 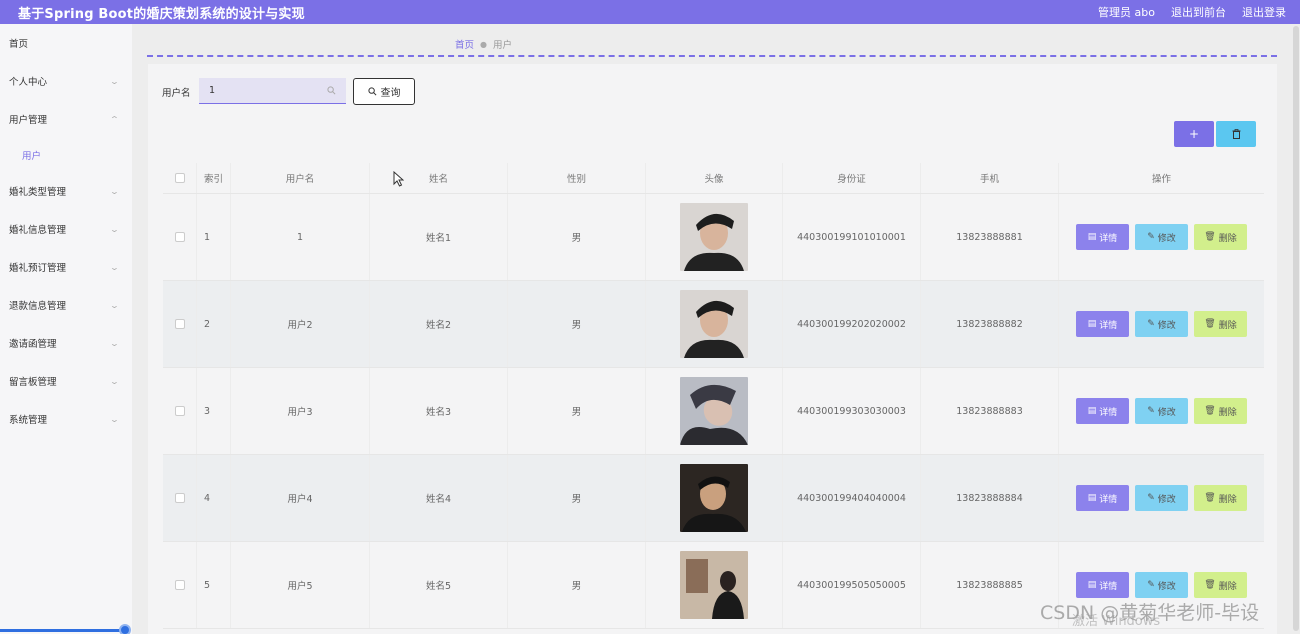 I want to click on cell-username: 1, so click(x=300, y=237).